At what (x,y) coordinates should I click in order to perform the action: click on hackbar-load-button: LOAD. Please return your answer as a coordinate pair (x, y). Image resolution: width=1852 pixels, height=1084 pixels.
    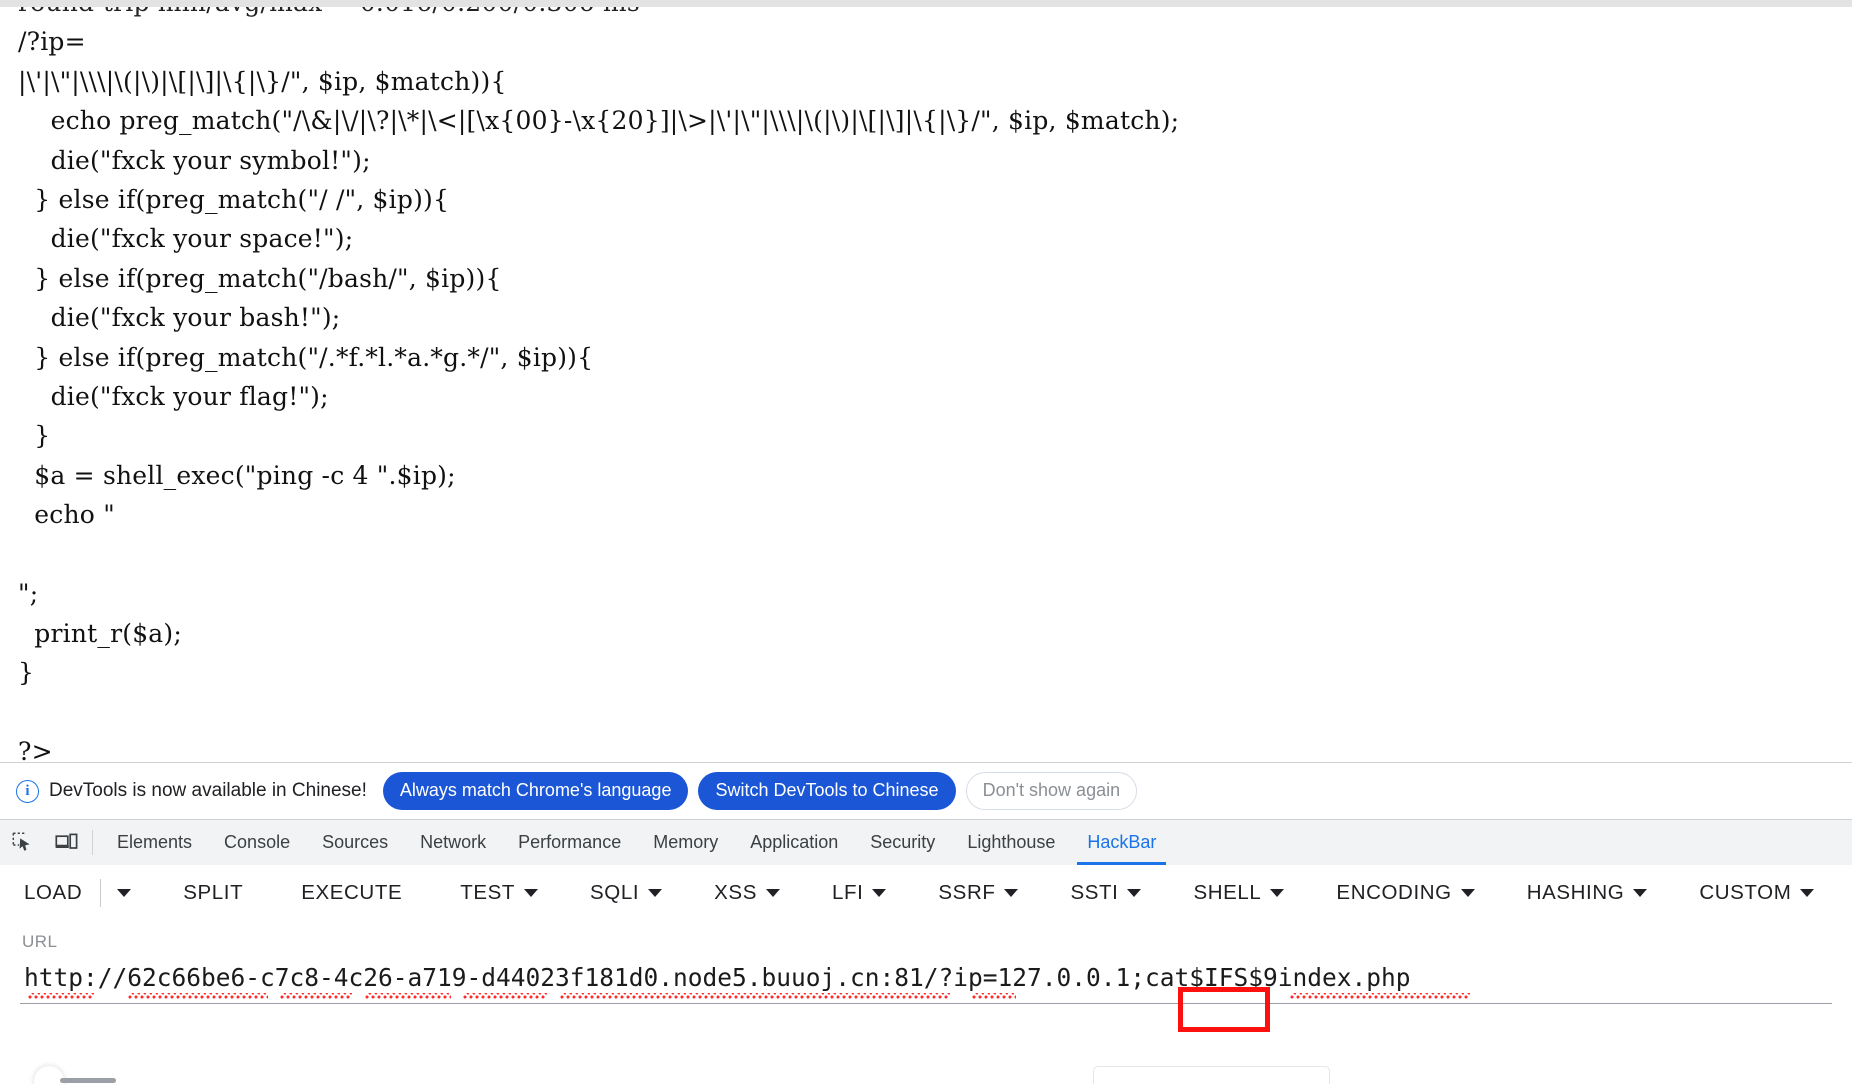
    Looking at the image, I should click on (53, 893).